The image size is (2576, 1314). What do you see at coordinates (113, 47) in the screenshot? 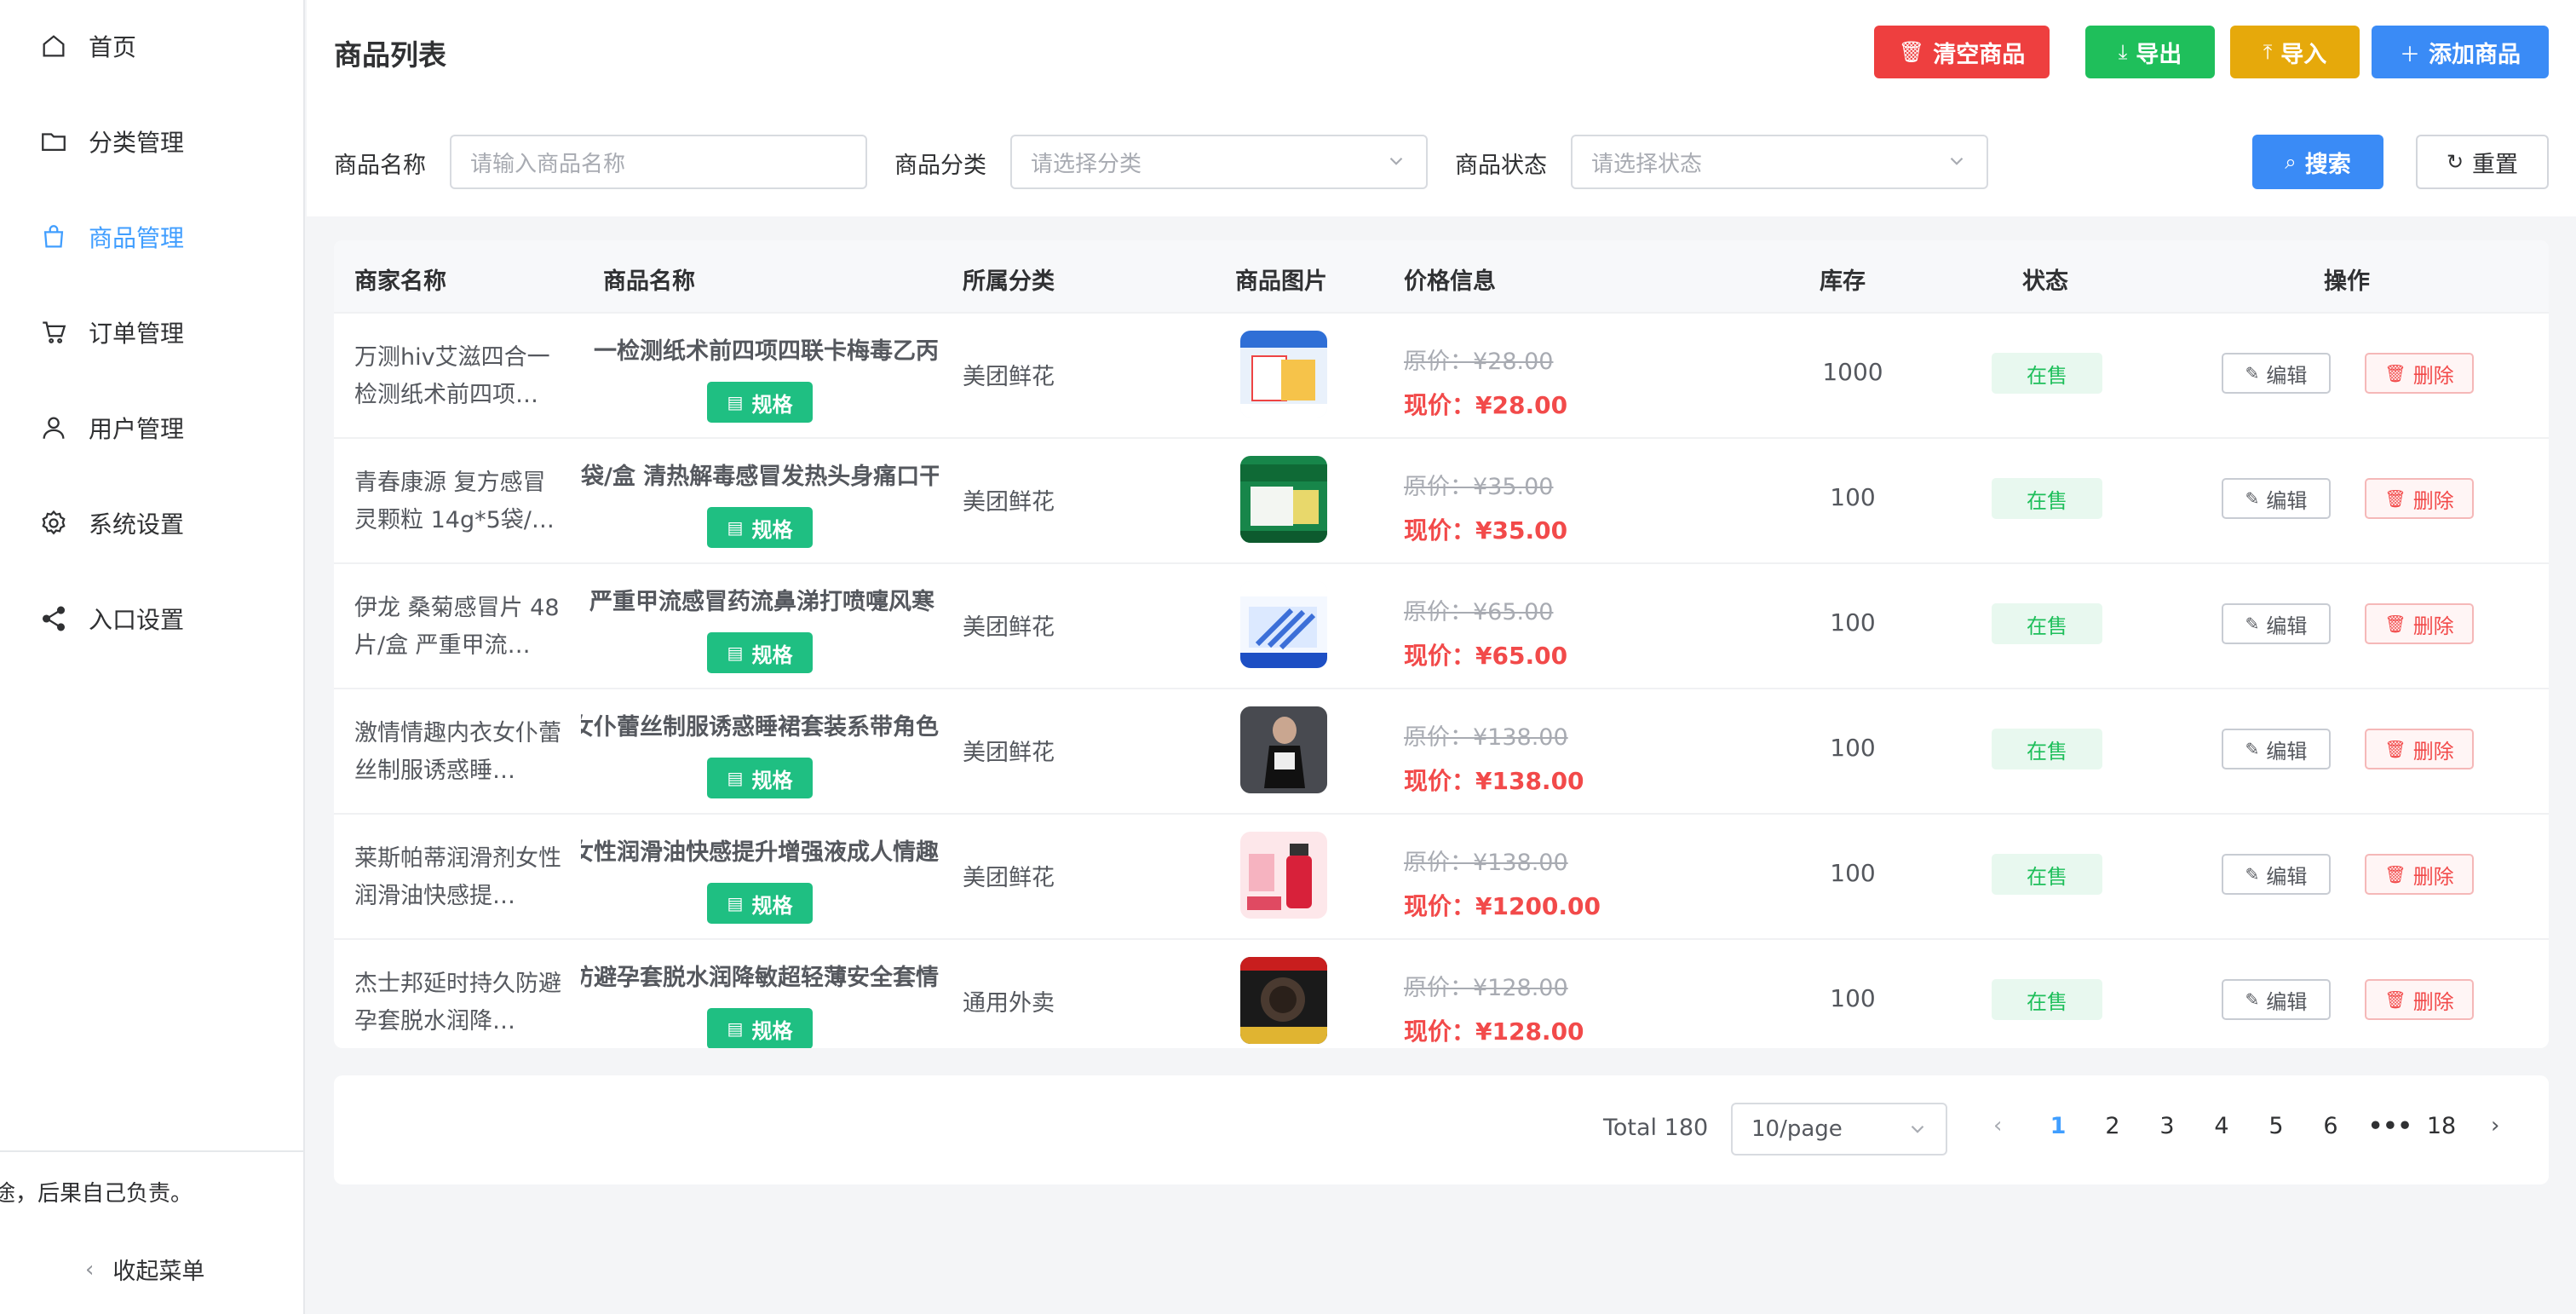
I see `sidebar-item-label: 首页` at bounding box center [113, 47].